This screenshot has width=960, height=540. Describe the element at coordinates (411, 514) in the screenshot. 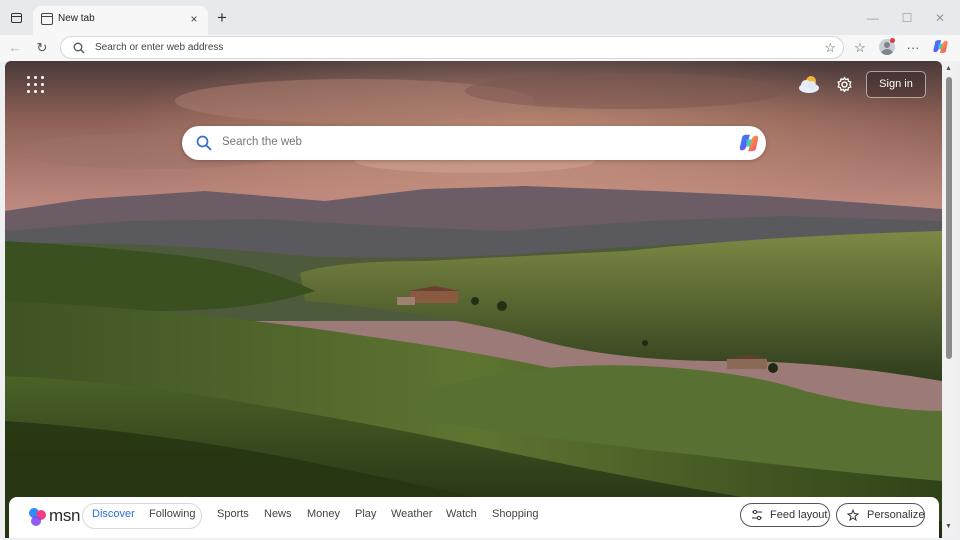

I see `category-weather: Weather` at that location.